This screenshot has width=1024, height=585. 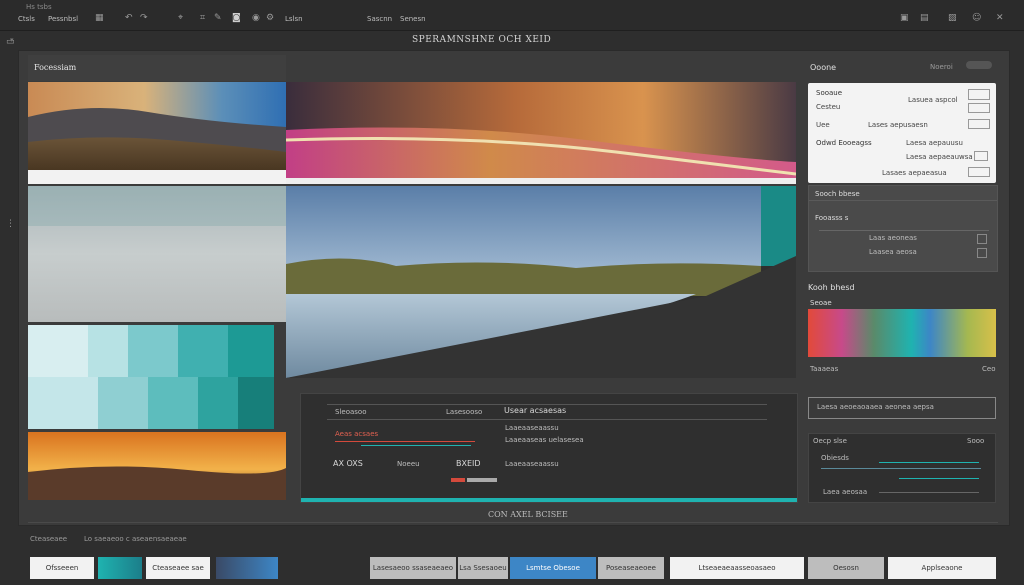 What do you see at coordinates (513, 522) in the screenshot?
I see `canvas-footer-divider` at bounding box center [513, 522].